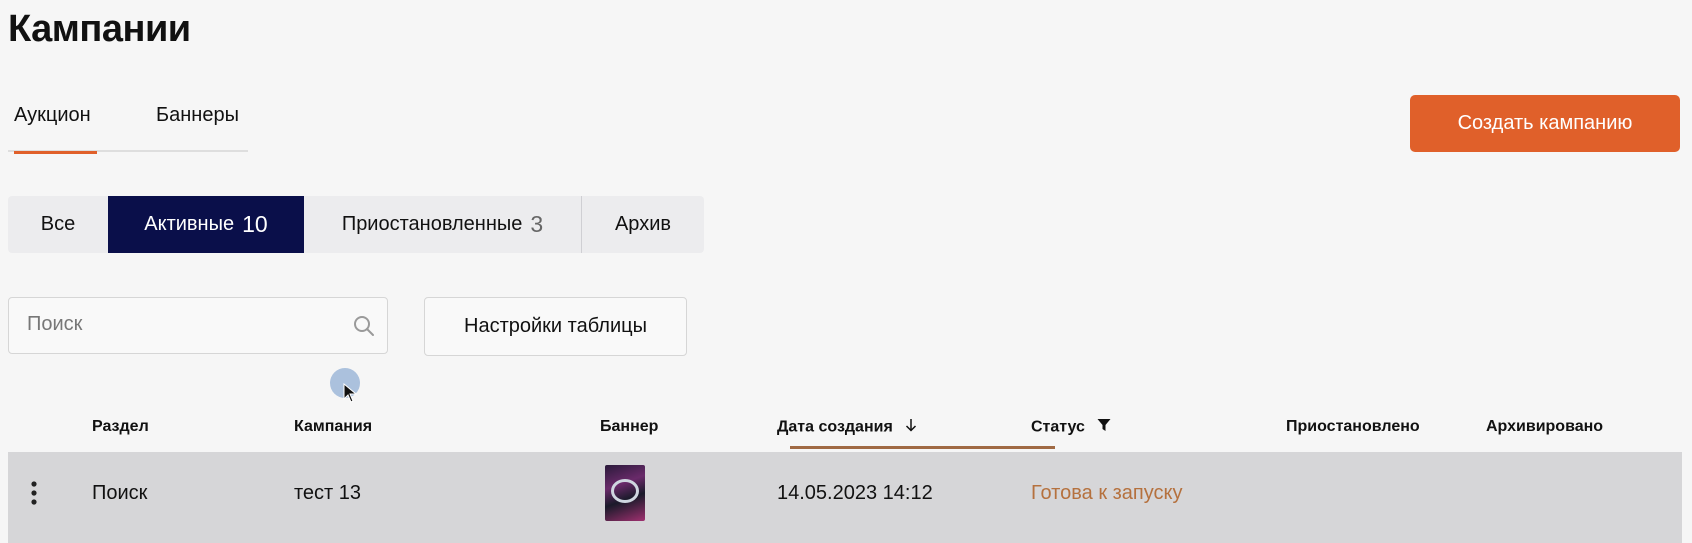 The image size is (1692, 543). What do you see at coordinates (99, 29) in the screenshot?
I see `page-title: Кампании` at bounding box center [99, 29].